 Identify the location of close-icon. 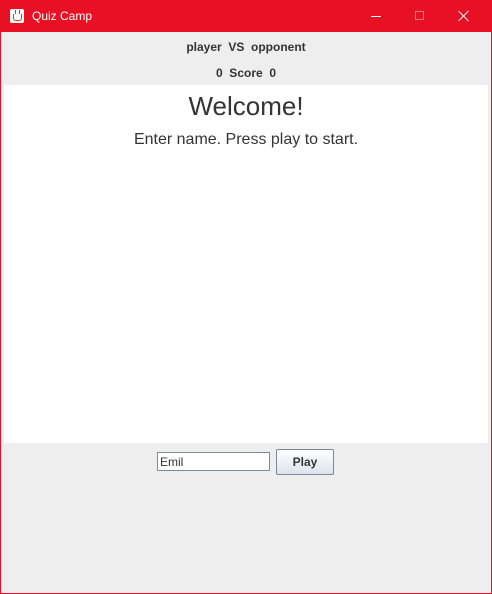
(464, 16).